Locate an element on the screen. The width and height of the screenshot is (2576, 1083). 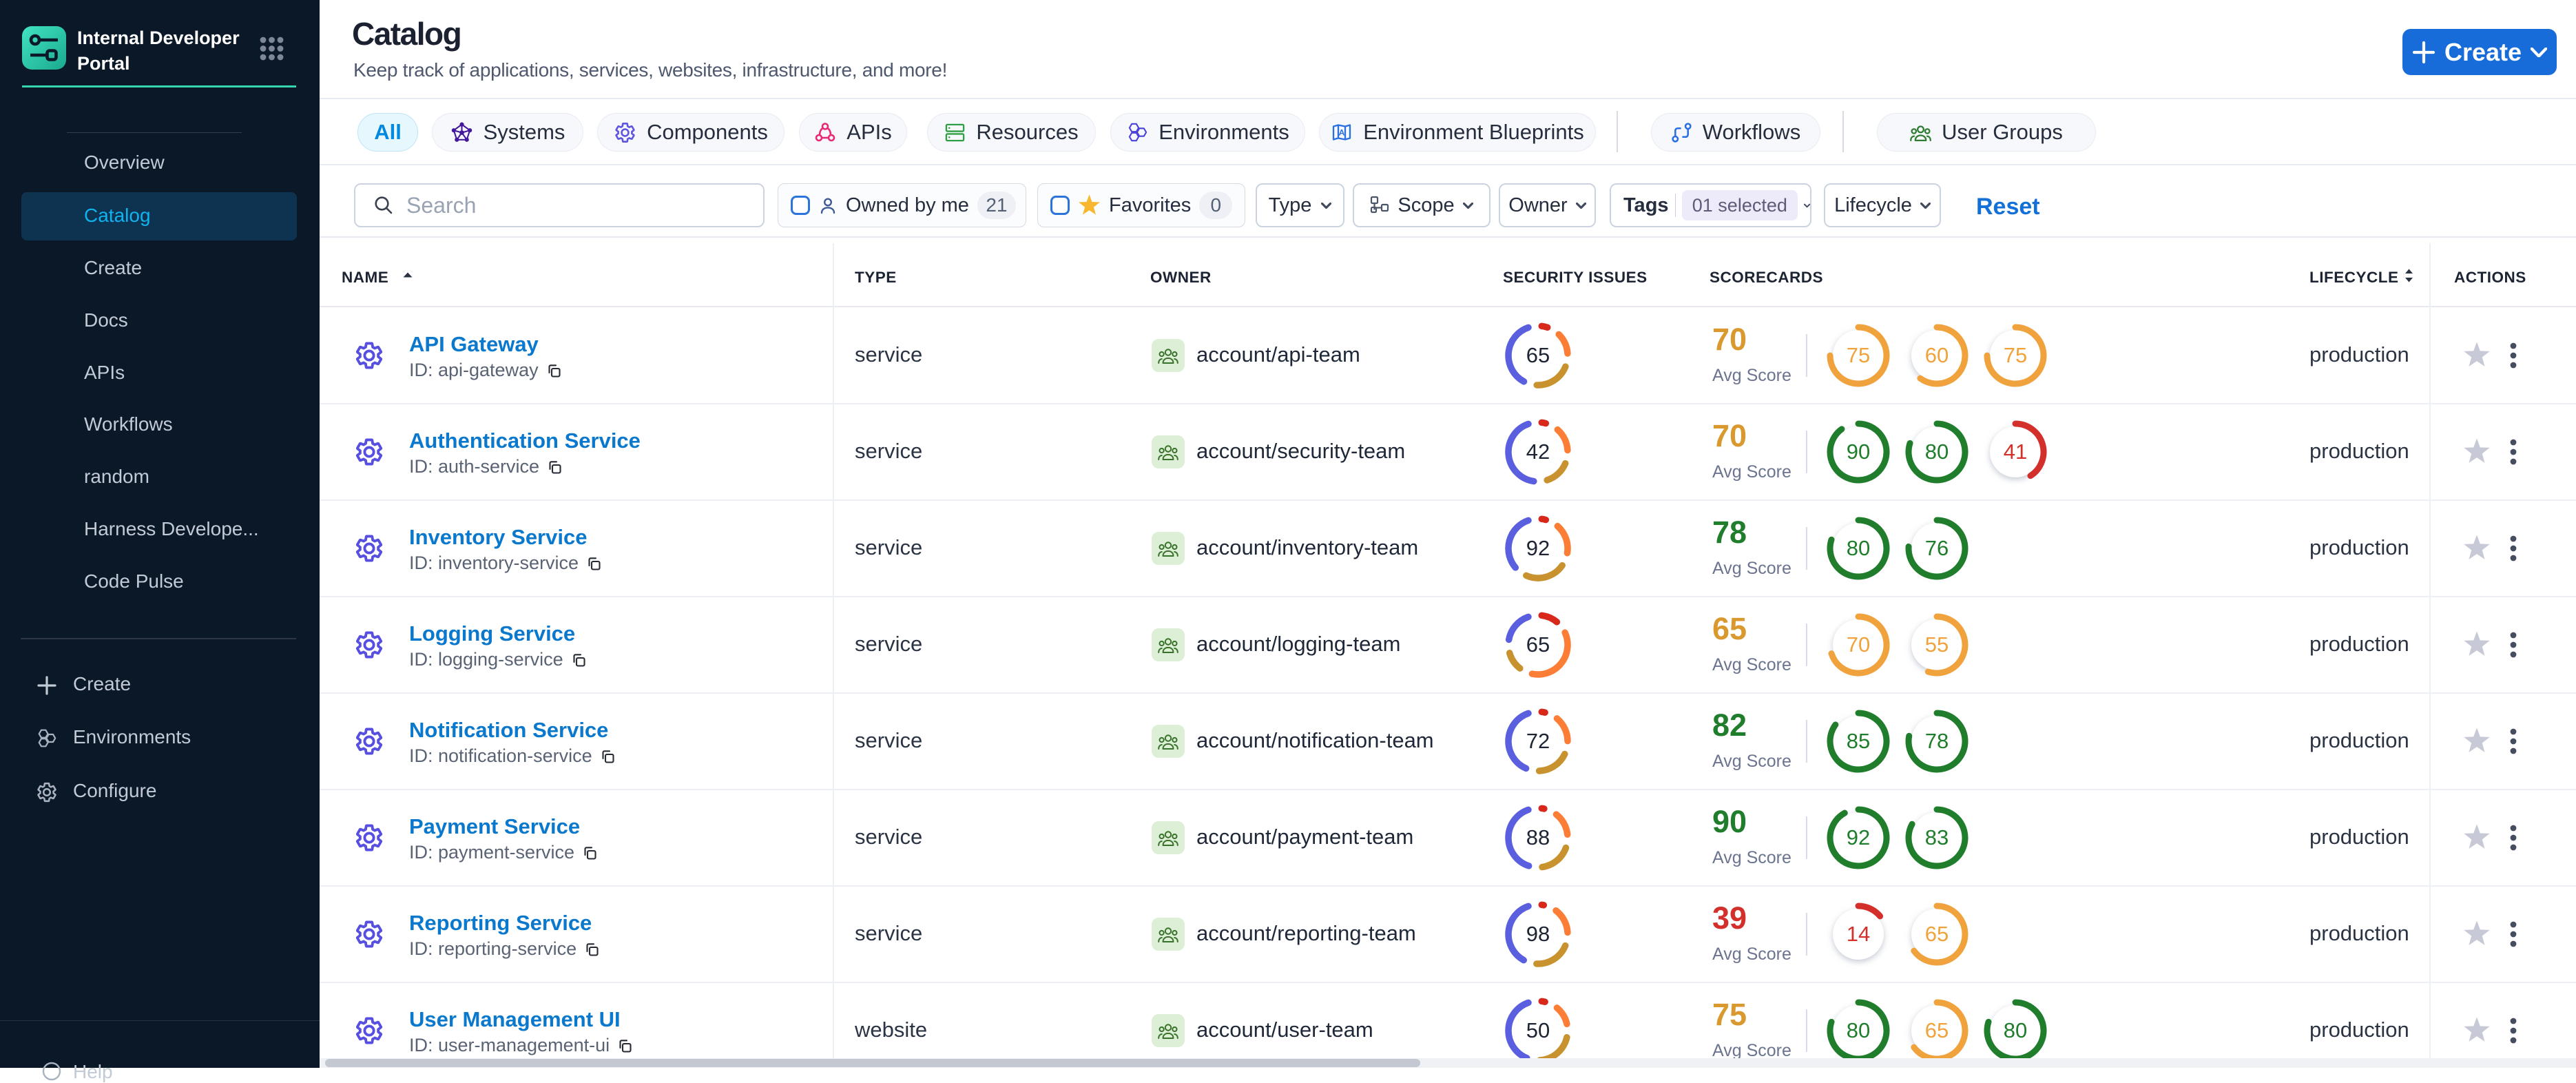
svg-text: A is located at coordinates (1342, 133).